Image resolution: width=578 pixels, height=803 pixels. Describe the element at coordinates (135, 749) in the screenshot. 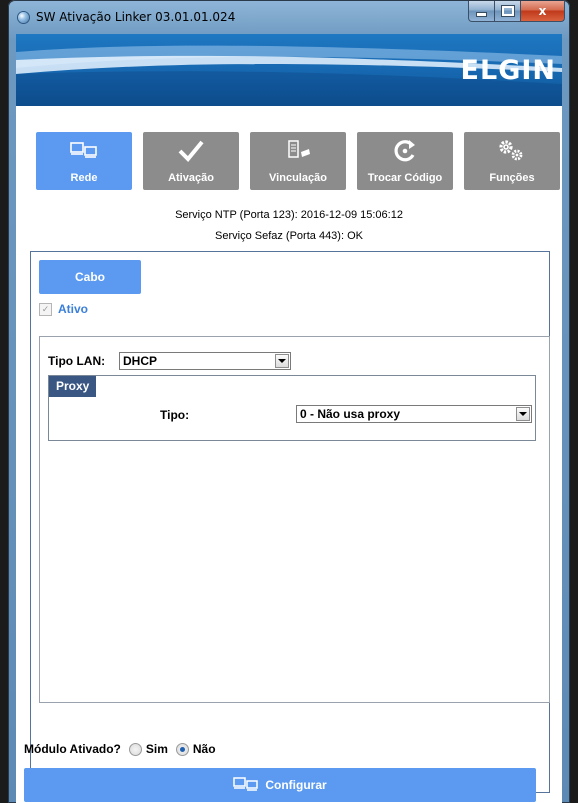

I see `sim-radio` at that location.